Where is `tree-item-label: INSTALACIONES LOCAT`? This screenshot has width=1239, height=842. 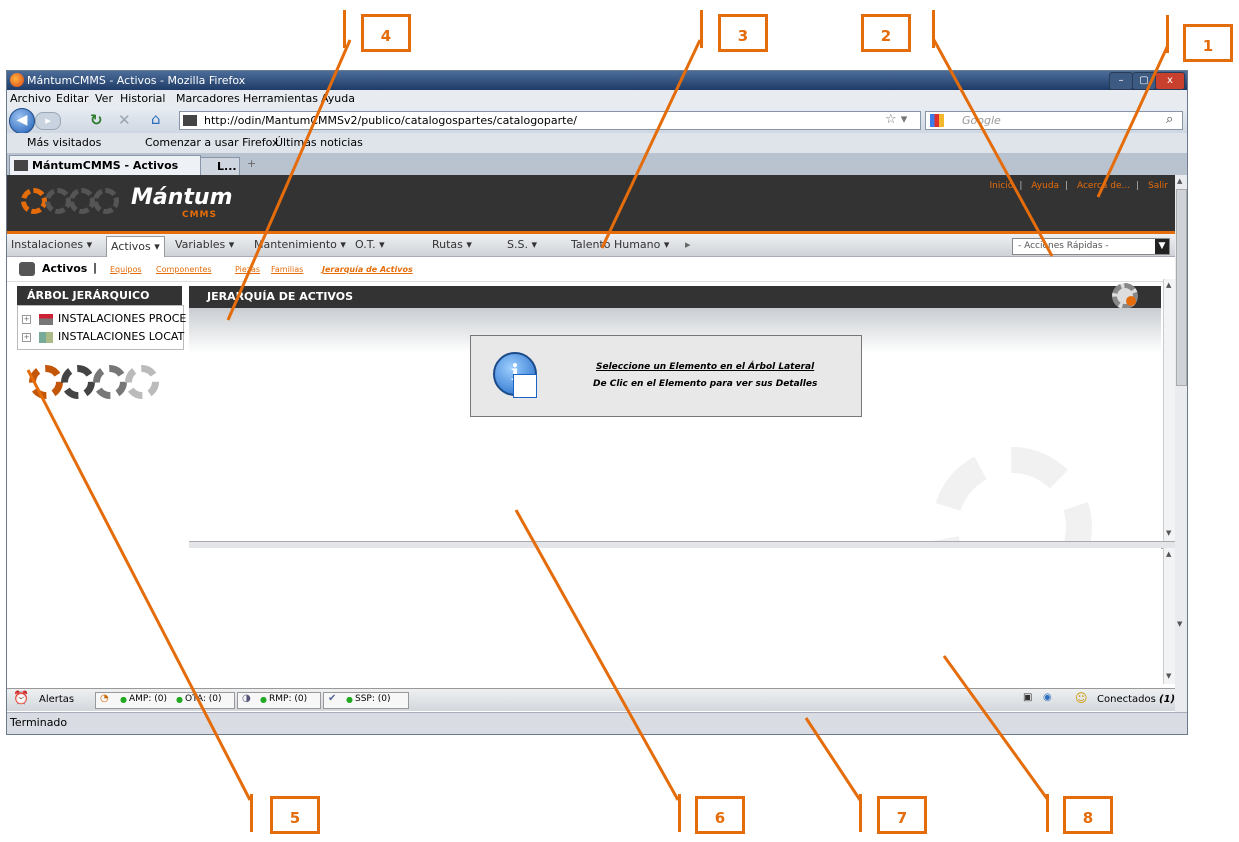 tree-item-label: INSTALACIONES LOCAT is located at coordinates (121, 336).